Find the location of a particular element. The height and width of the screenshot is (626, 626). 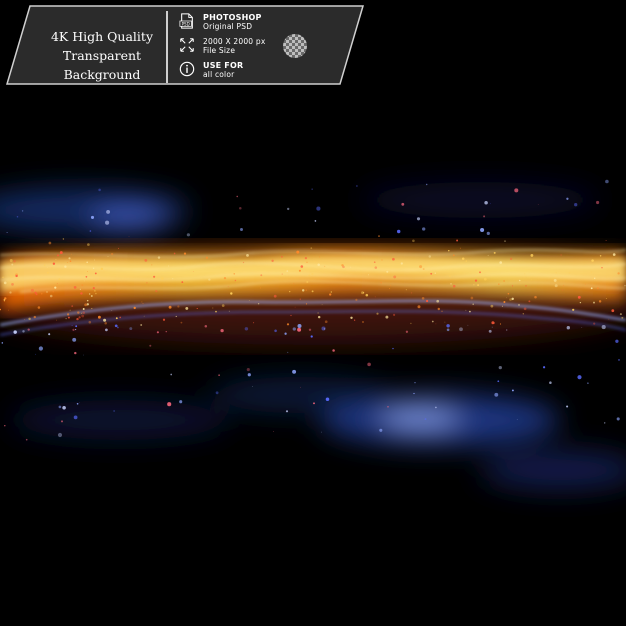

software-row: PSD PHOTOSHOP Original PSD is located at coordinates (220, 22).